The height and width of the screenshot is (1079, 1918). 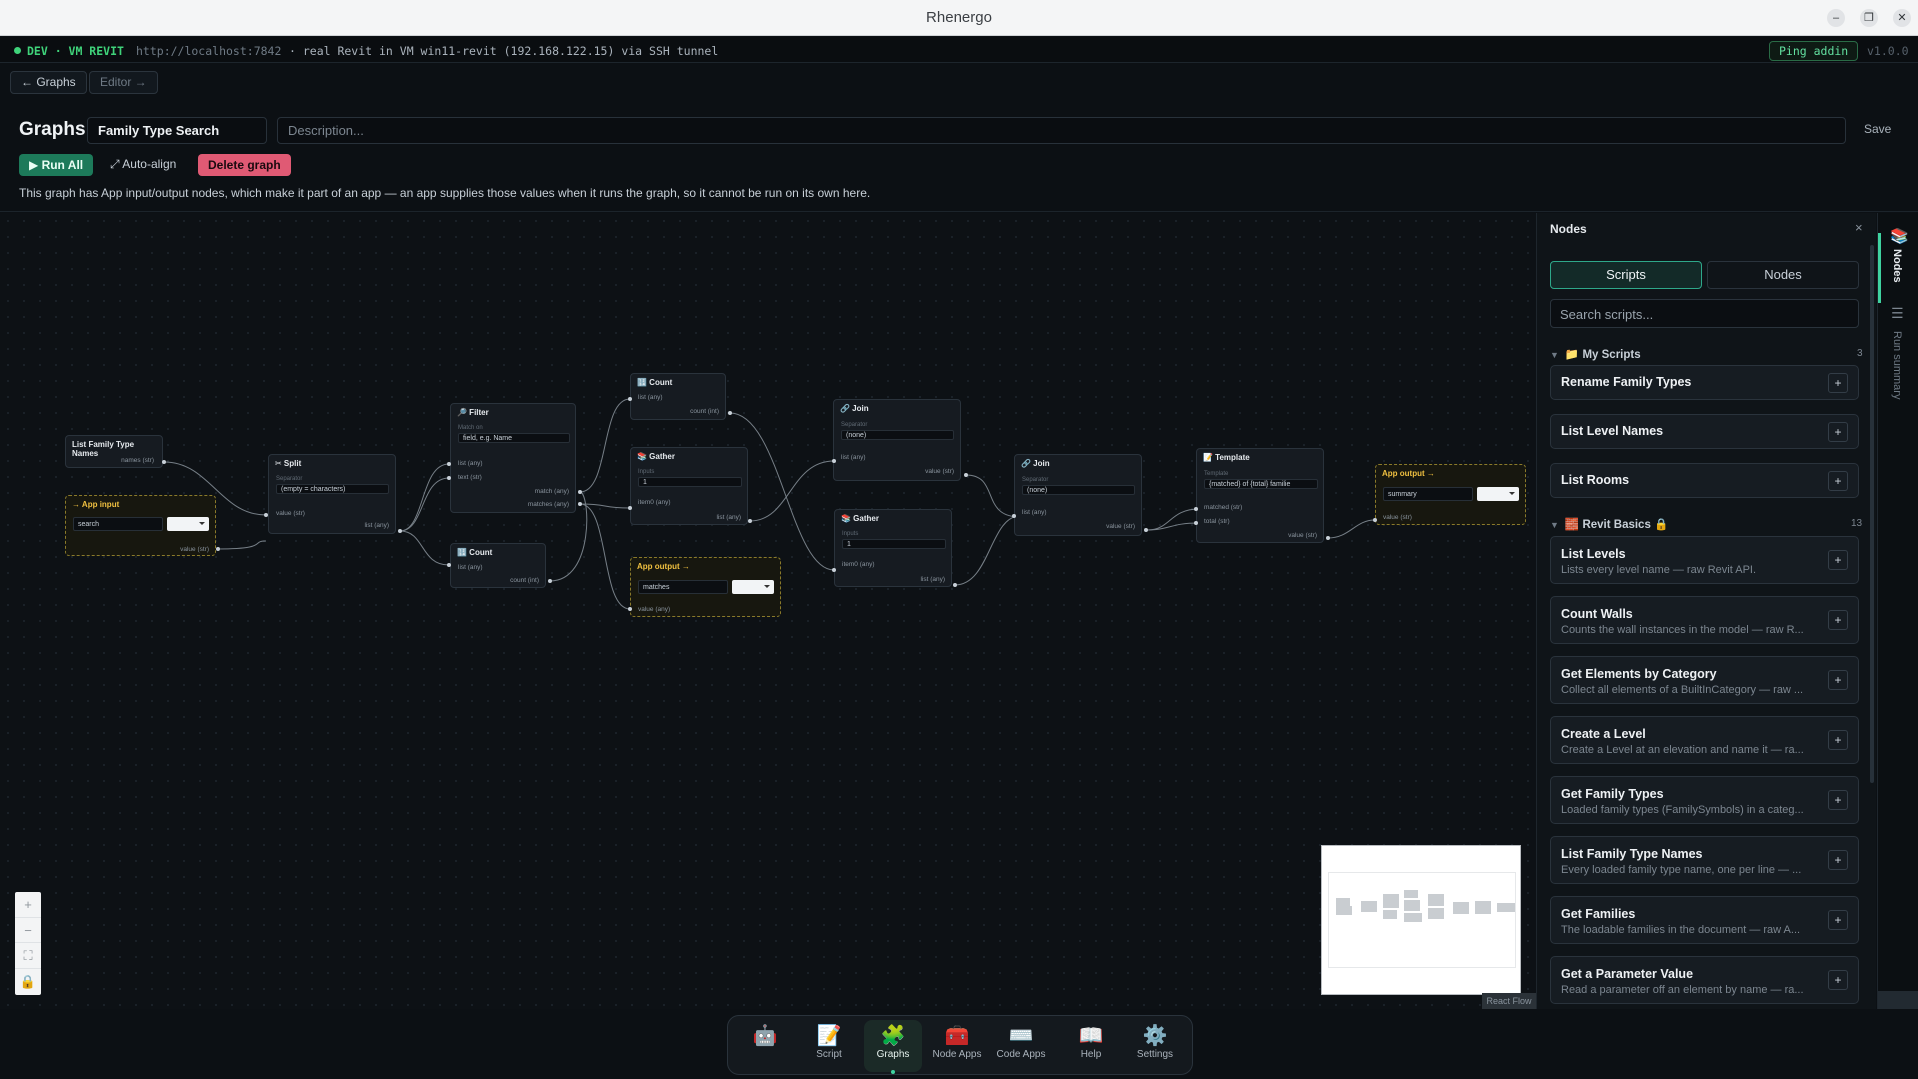 I want to click on script-item: Rename Family Types +, so click(x=1704, y=382).